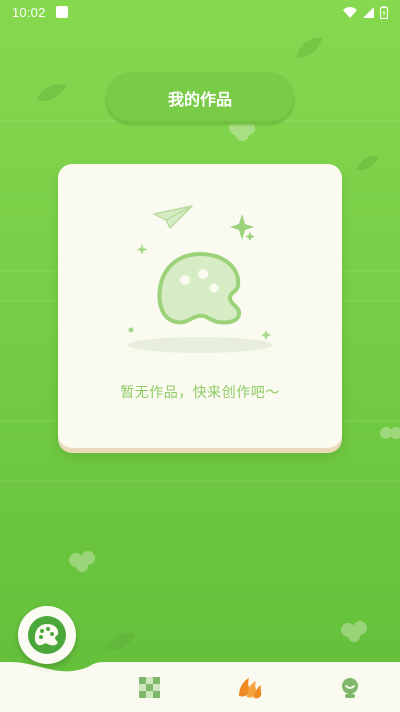 The height and width of the screenshot is (712, 400). Describe the element at coordinates (200, 393) in the screenshot. I see `empty-state-message: 暂无作品，快来创作吧～` at that location.